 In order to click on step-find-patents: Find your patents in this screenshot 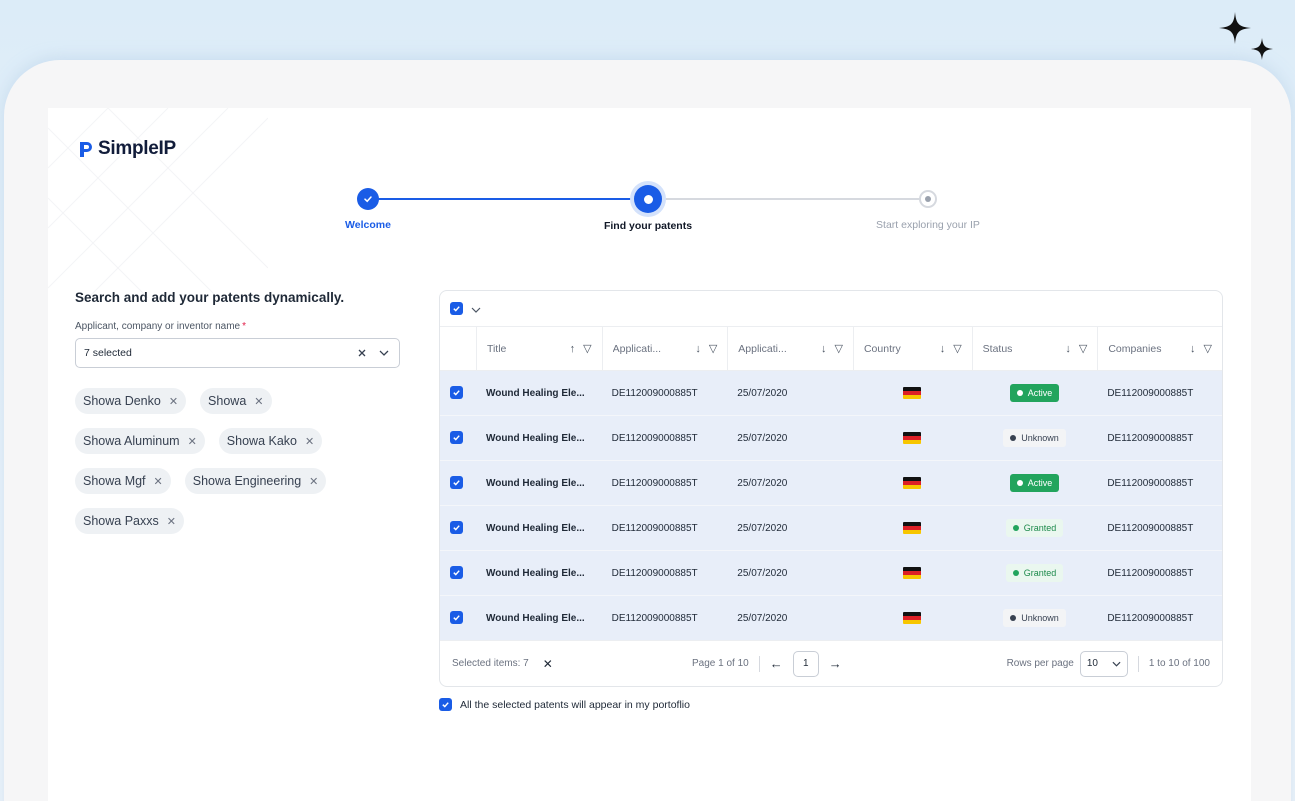, I will do `click(648, 208)`.